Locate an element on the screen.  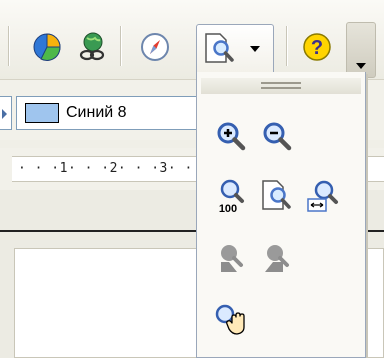
navigator-button is located at coordinates (155, 47).